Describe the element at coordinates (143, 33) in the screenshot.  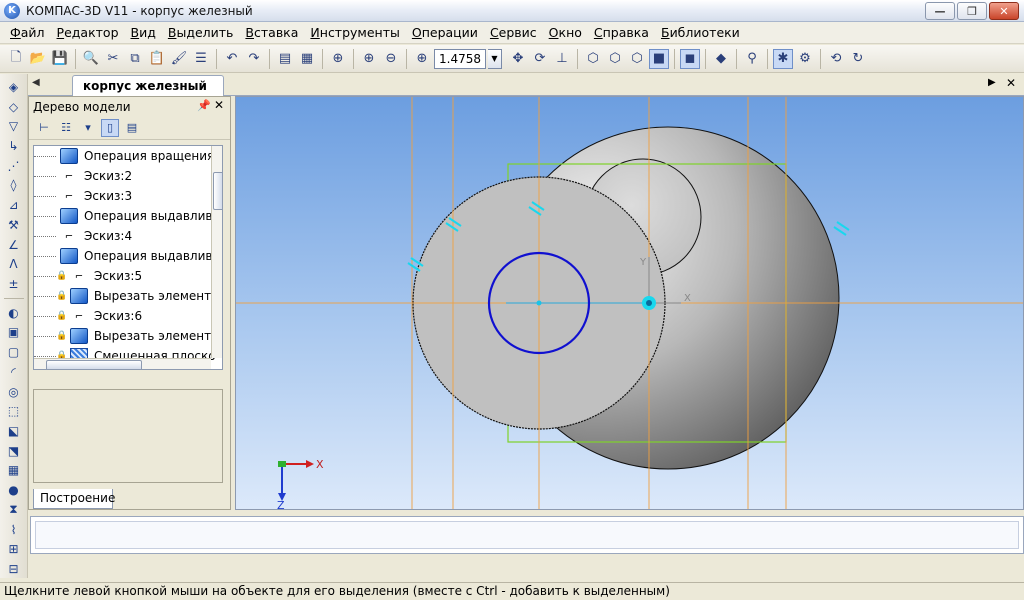
I see `menu-view: Вид` at that location.